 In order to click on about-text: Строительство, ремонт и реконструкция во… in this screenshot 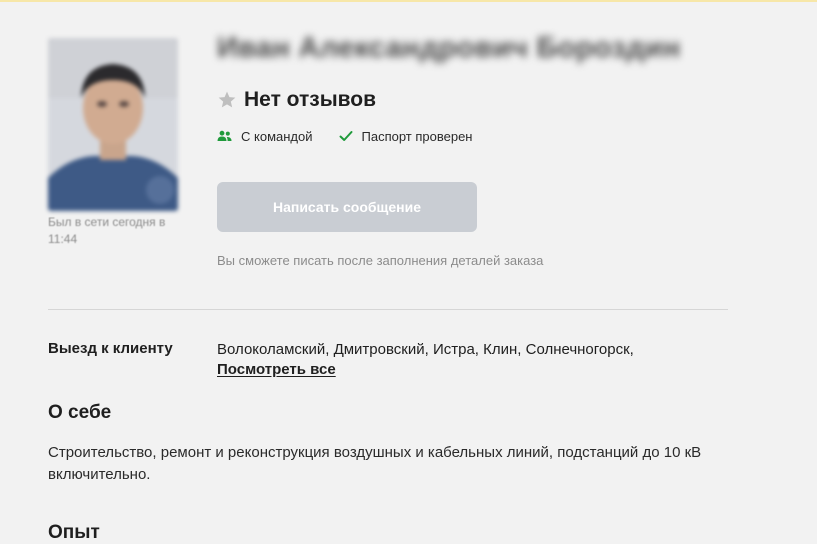, I will do `click(375, 463)`.